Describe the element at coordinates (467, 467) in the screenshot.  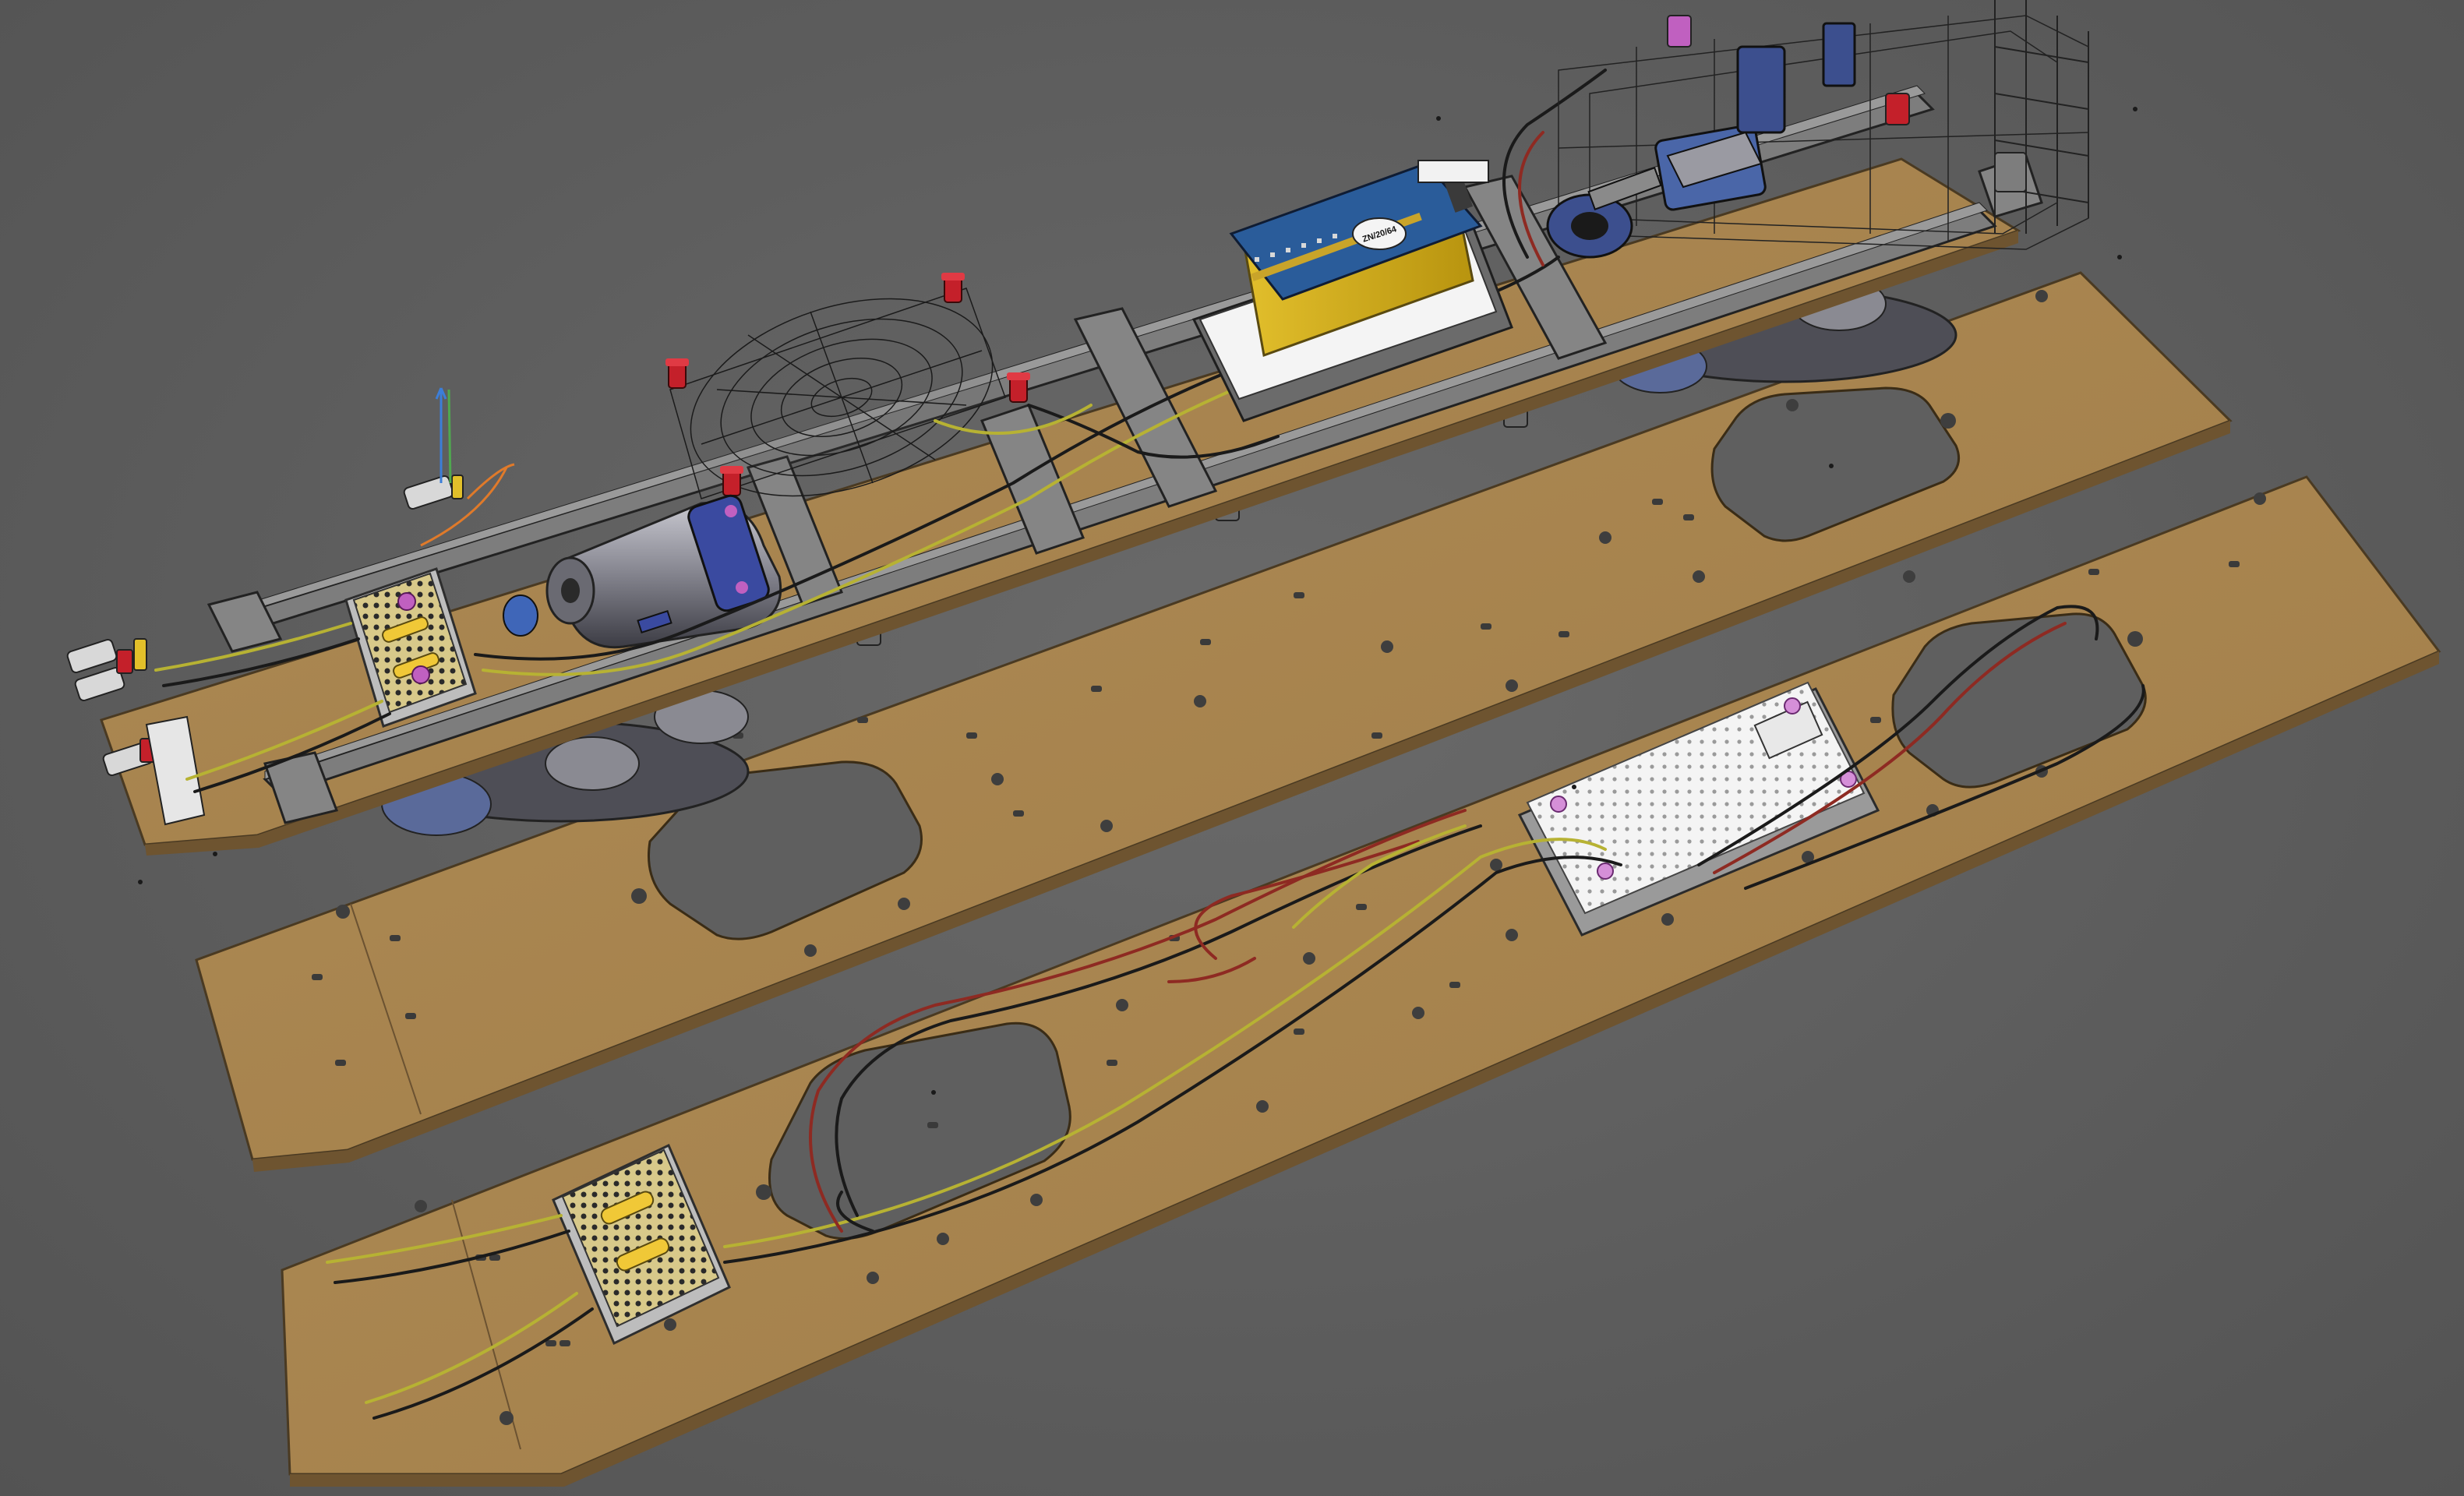
I see `axis-gizmo-icon` at that location.